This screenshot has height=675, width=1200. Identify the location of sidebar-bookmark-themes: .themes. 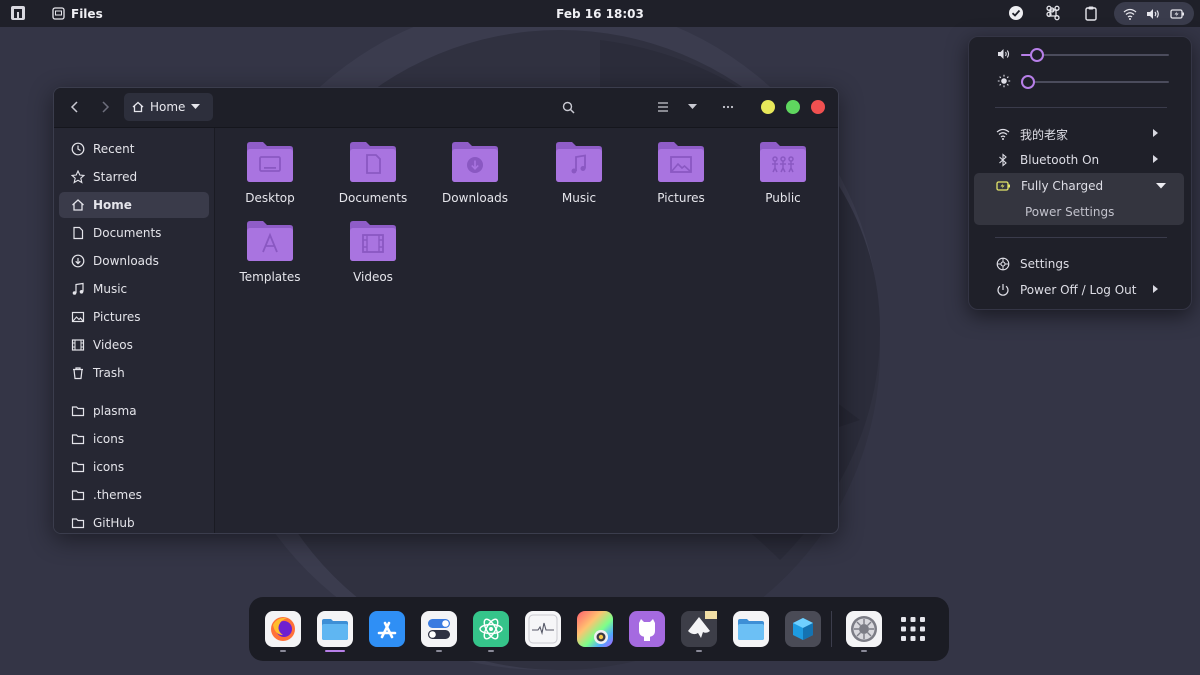
(134, 495).